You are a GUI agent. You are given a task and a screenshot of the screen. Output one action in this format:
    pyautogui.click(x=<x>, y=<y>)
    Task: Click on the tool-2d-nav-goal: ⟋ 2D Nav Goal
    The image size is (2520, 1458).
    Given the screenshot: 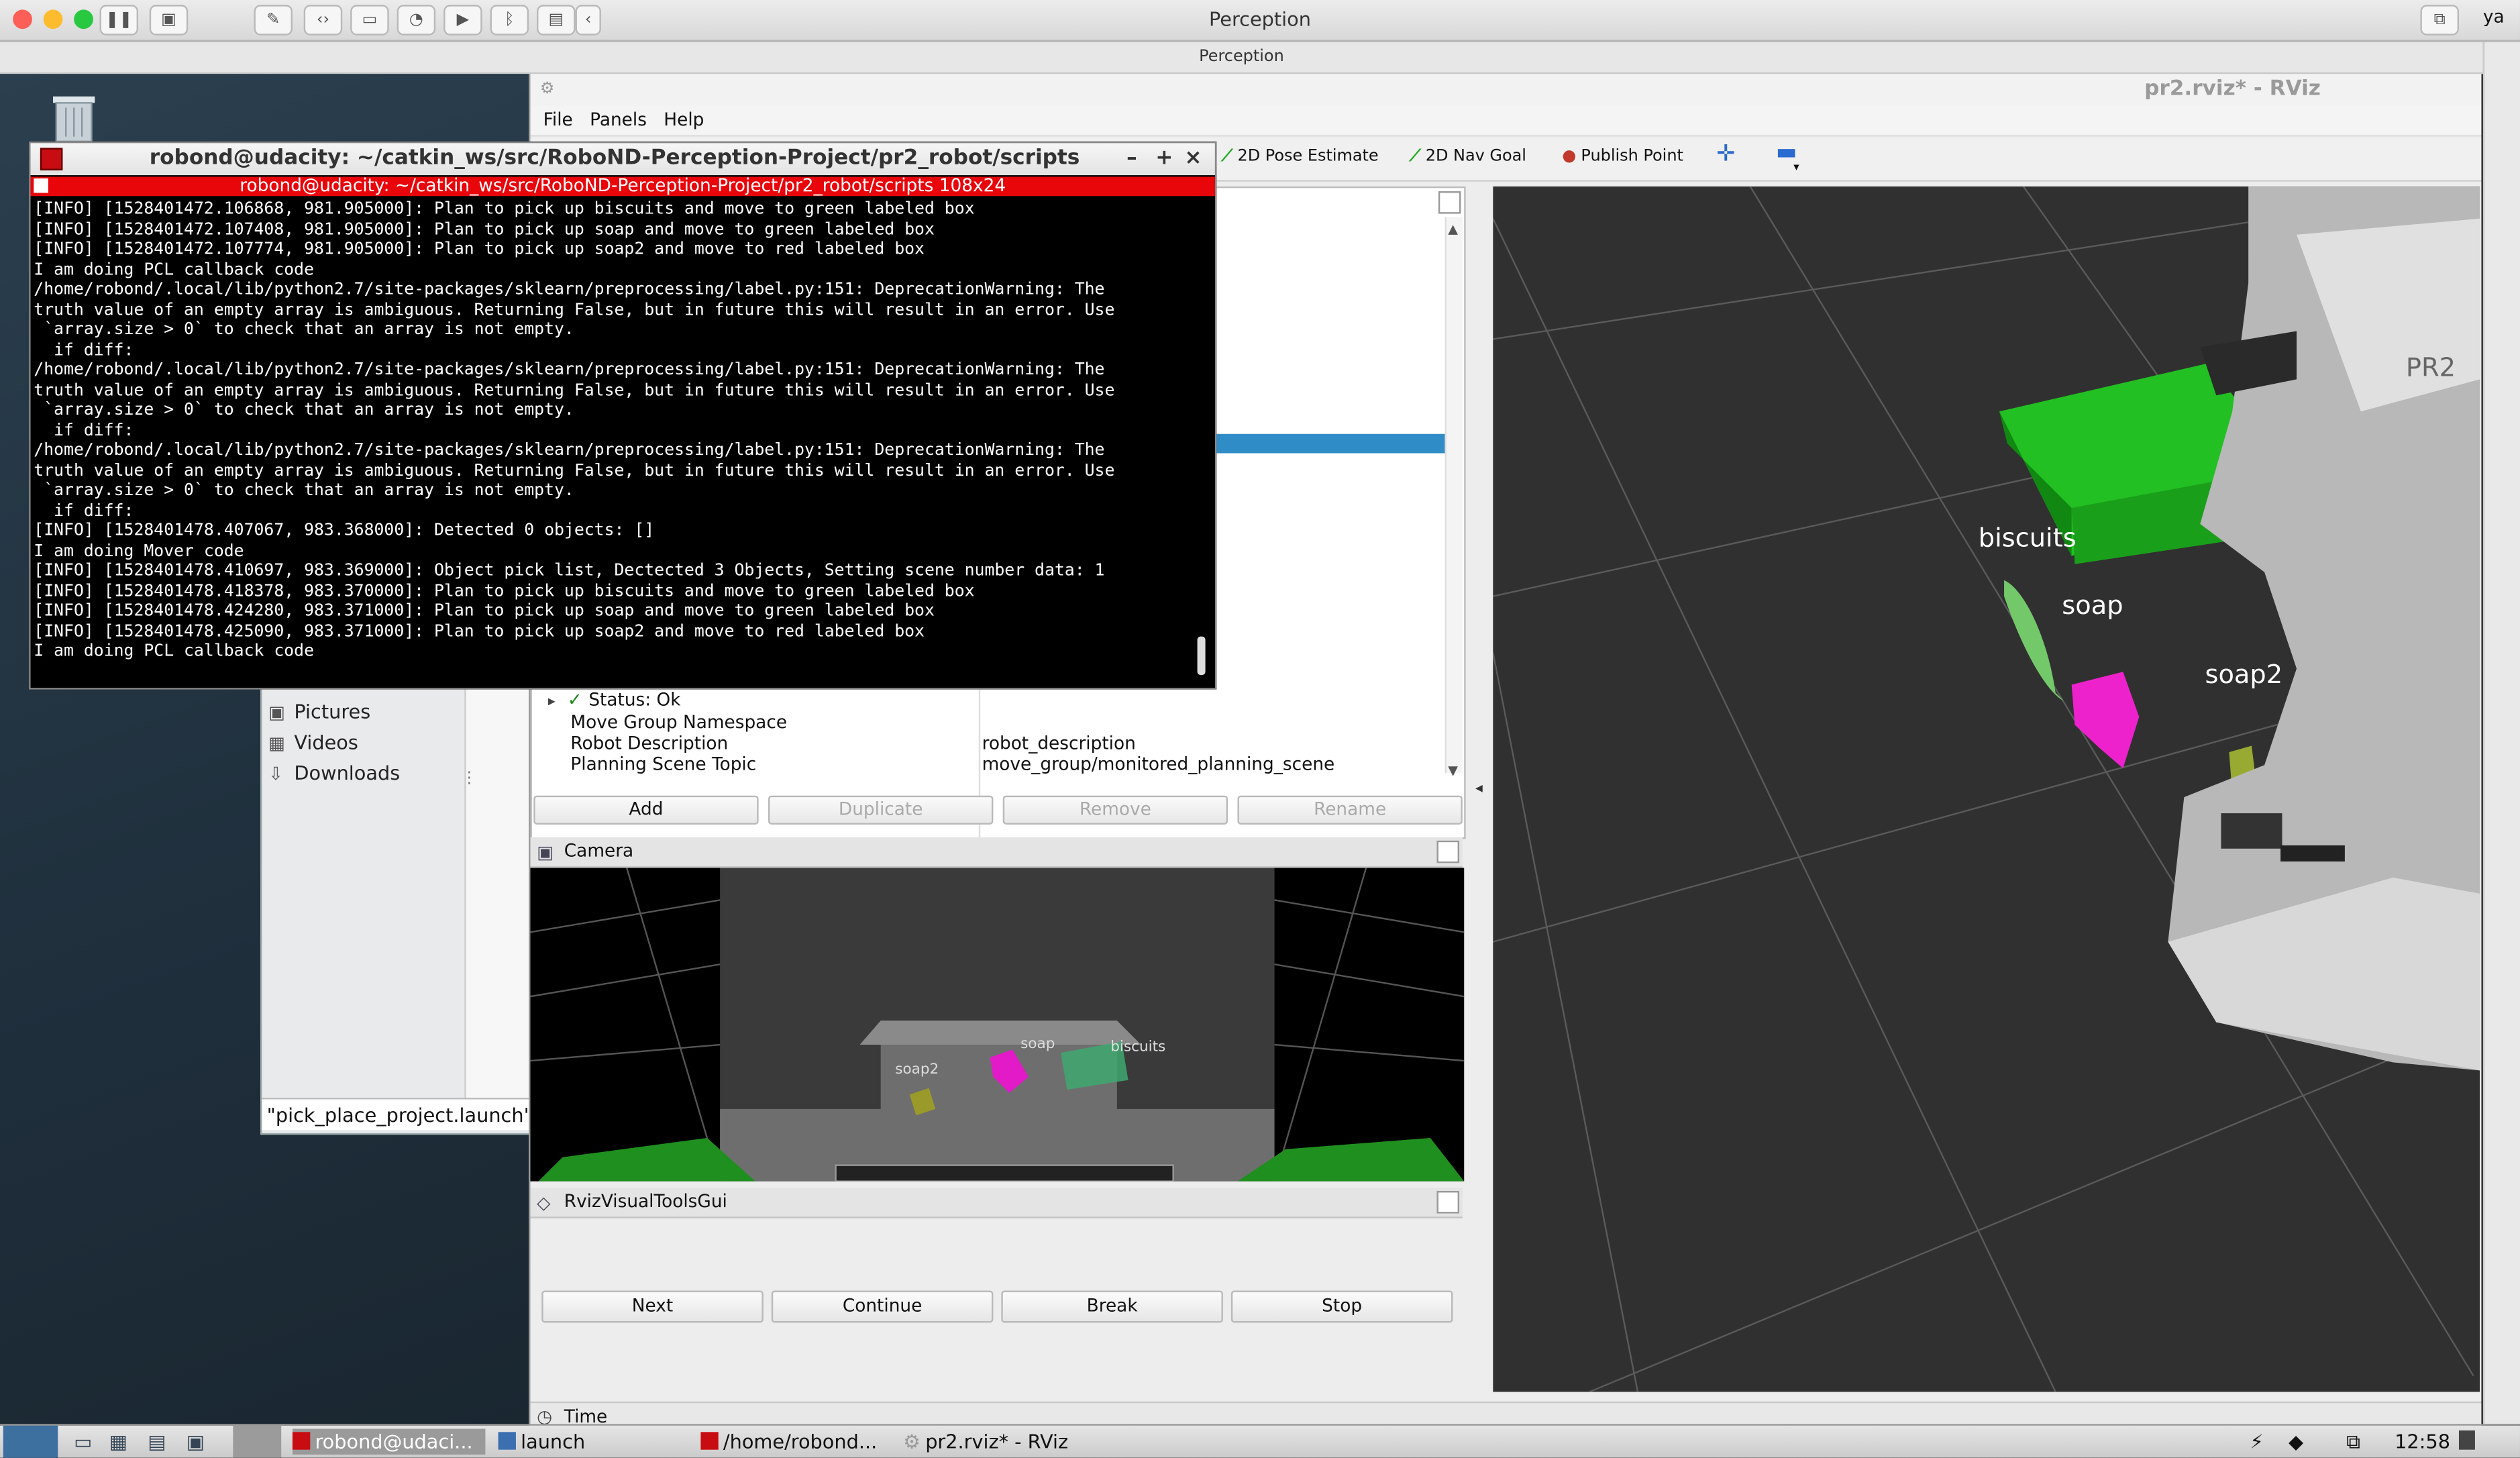 What is the action you would take?
    pyautogui.click(x=1468, y=156)
    